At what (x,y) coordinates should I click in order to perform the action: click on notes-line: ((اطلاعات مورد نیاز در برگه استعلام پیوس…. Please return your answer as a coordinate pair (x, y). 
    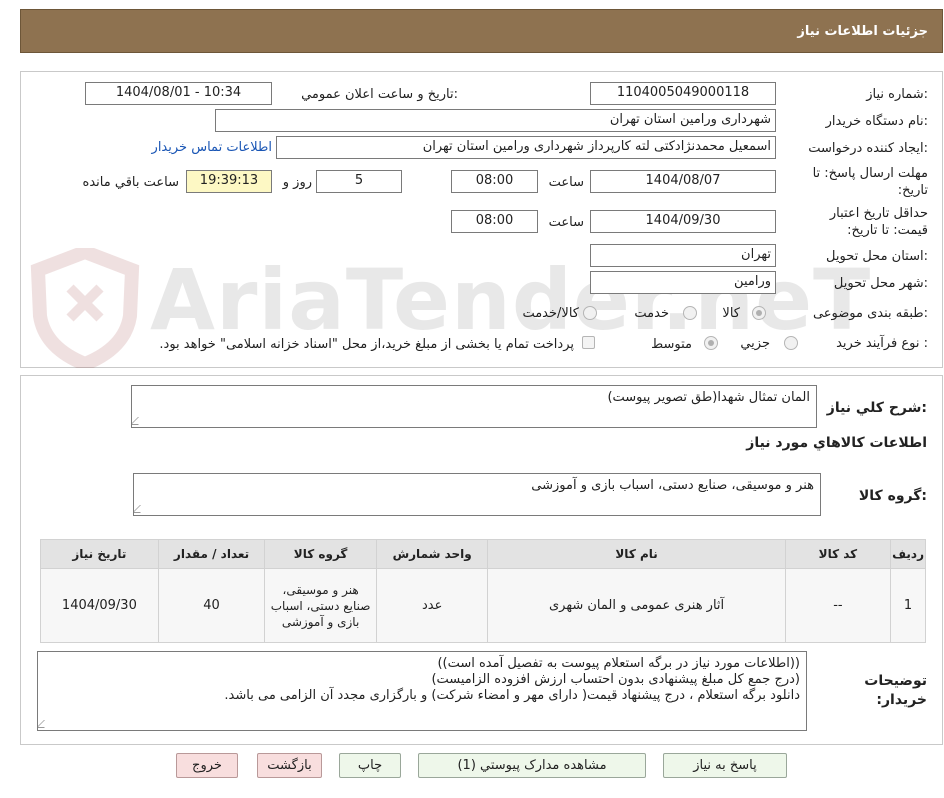
    Looking at the image, I should click on (618, 663).